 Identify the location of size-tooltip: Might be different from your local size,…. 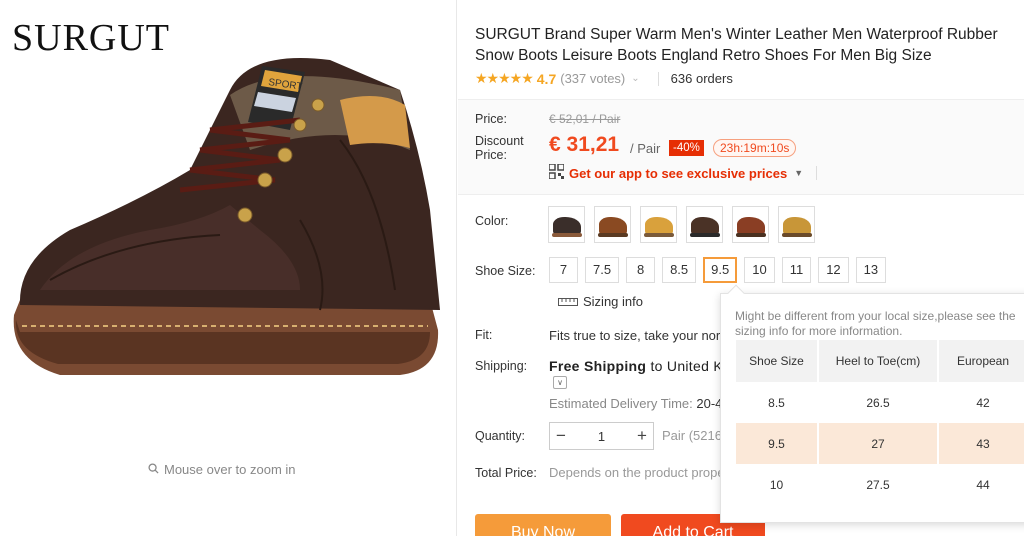
(872, 403).